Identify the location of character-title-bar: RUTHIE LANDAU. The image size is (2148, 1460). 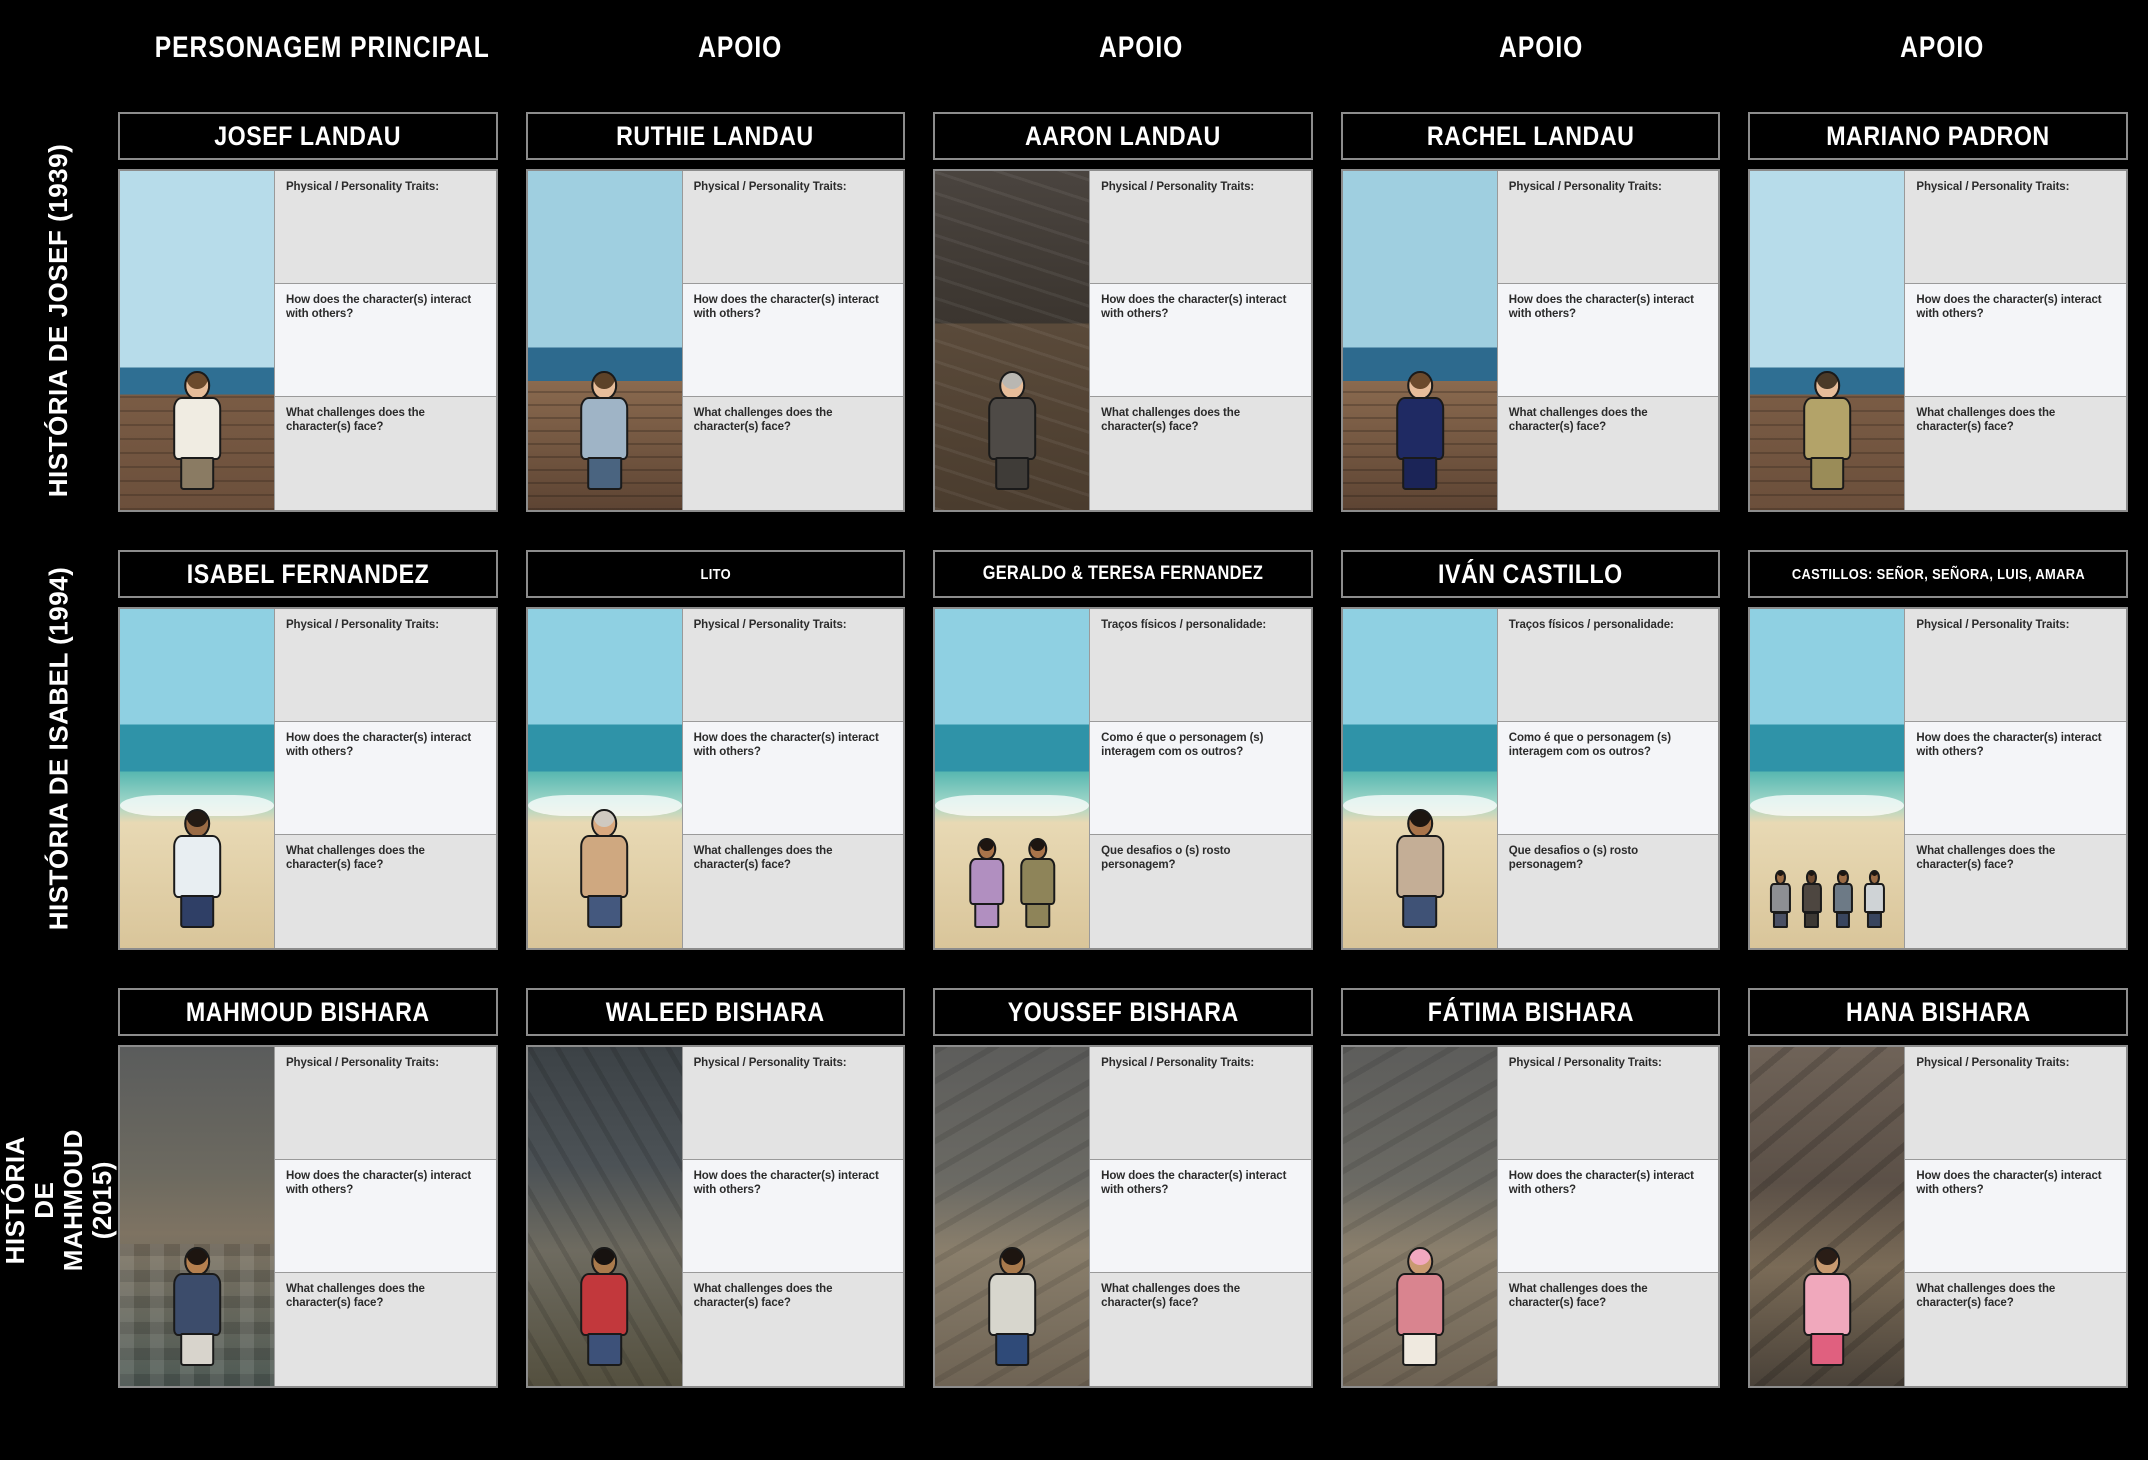
(715, 136).